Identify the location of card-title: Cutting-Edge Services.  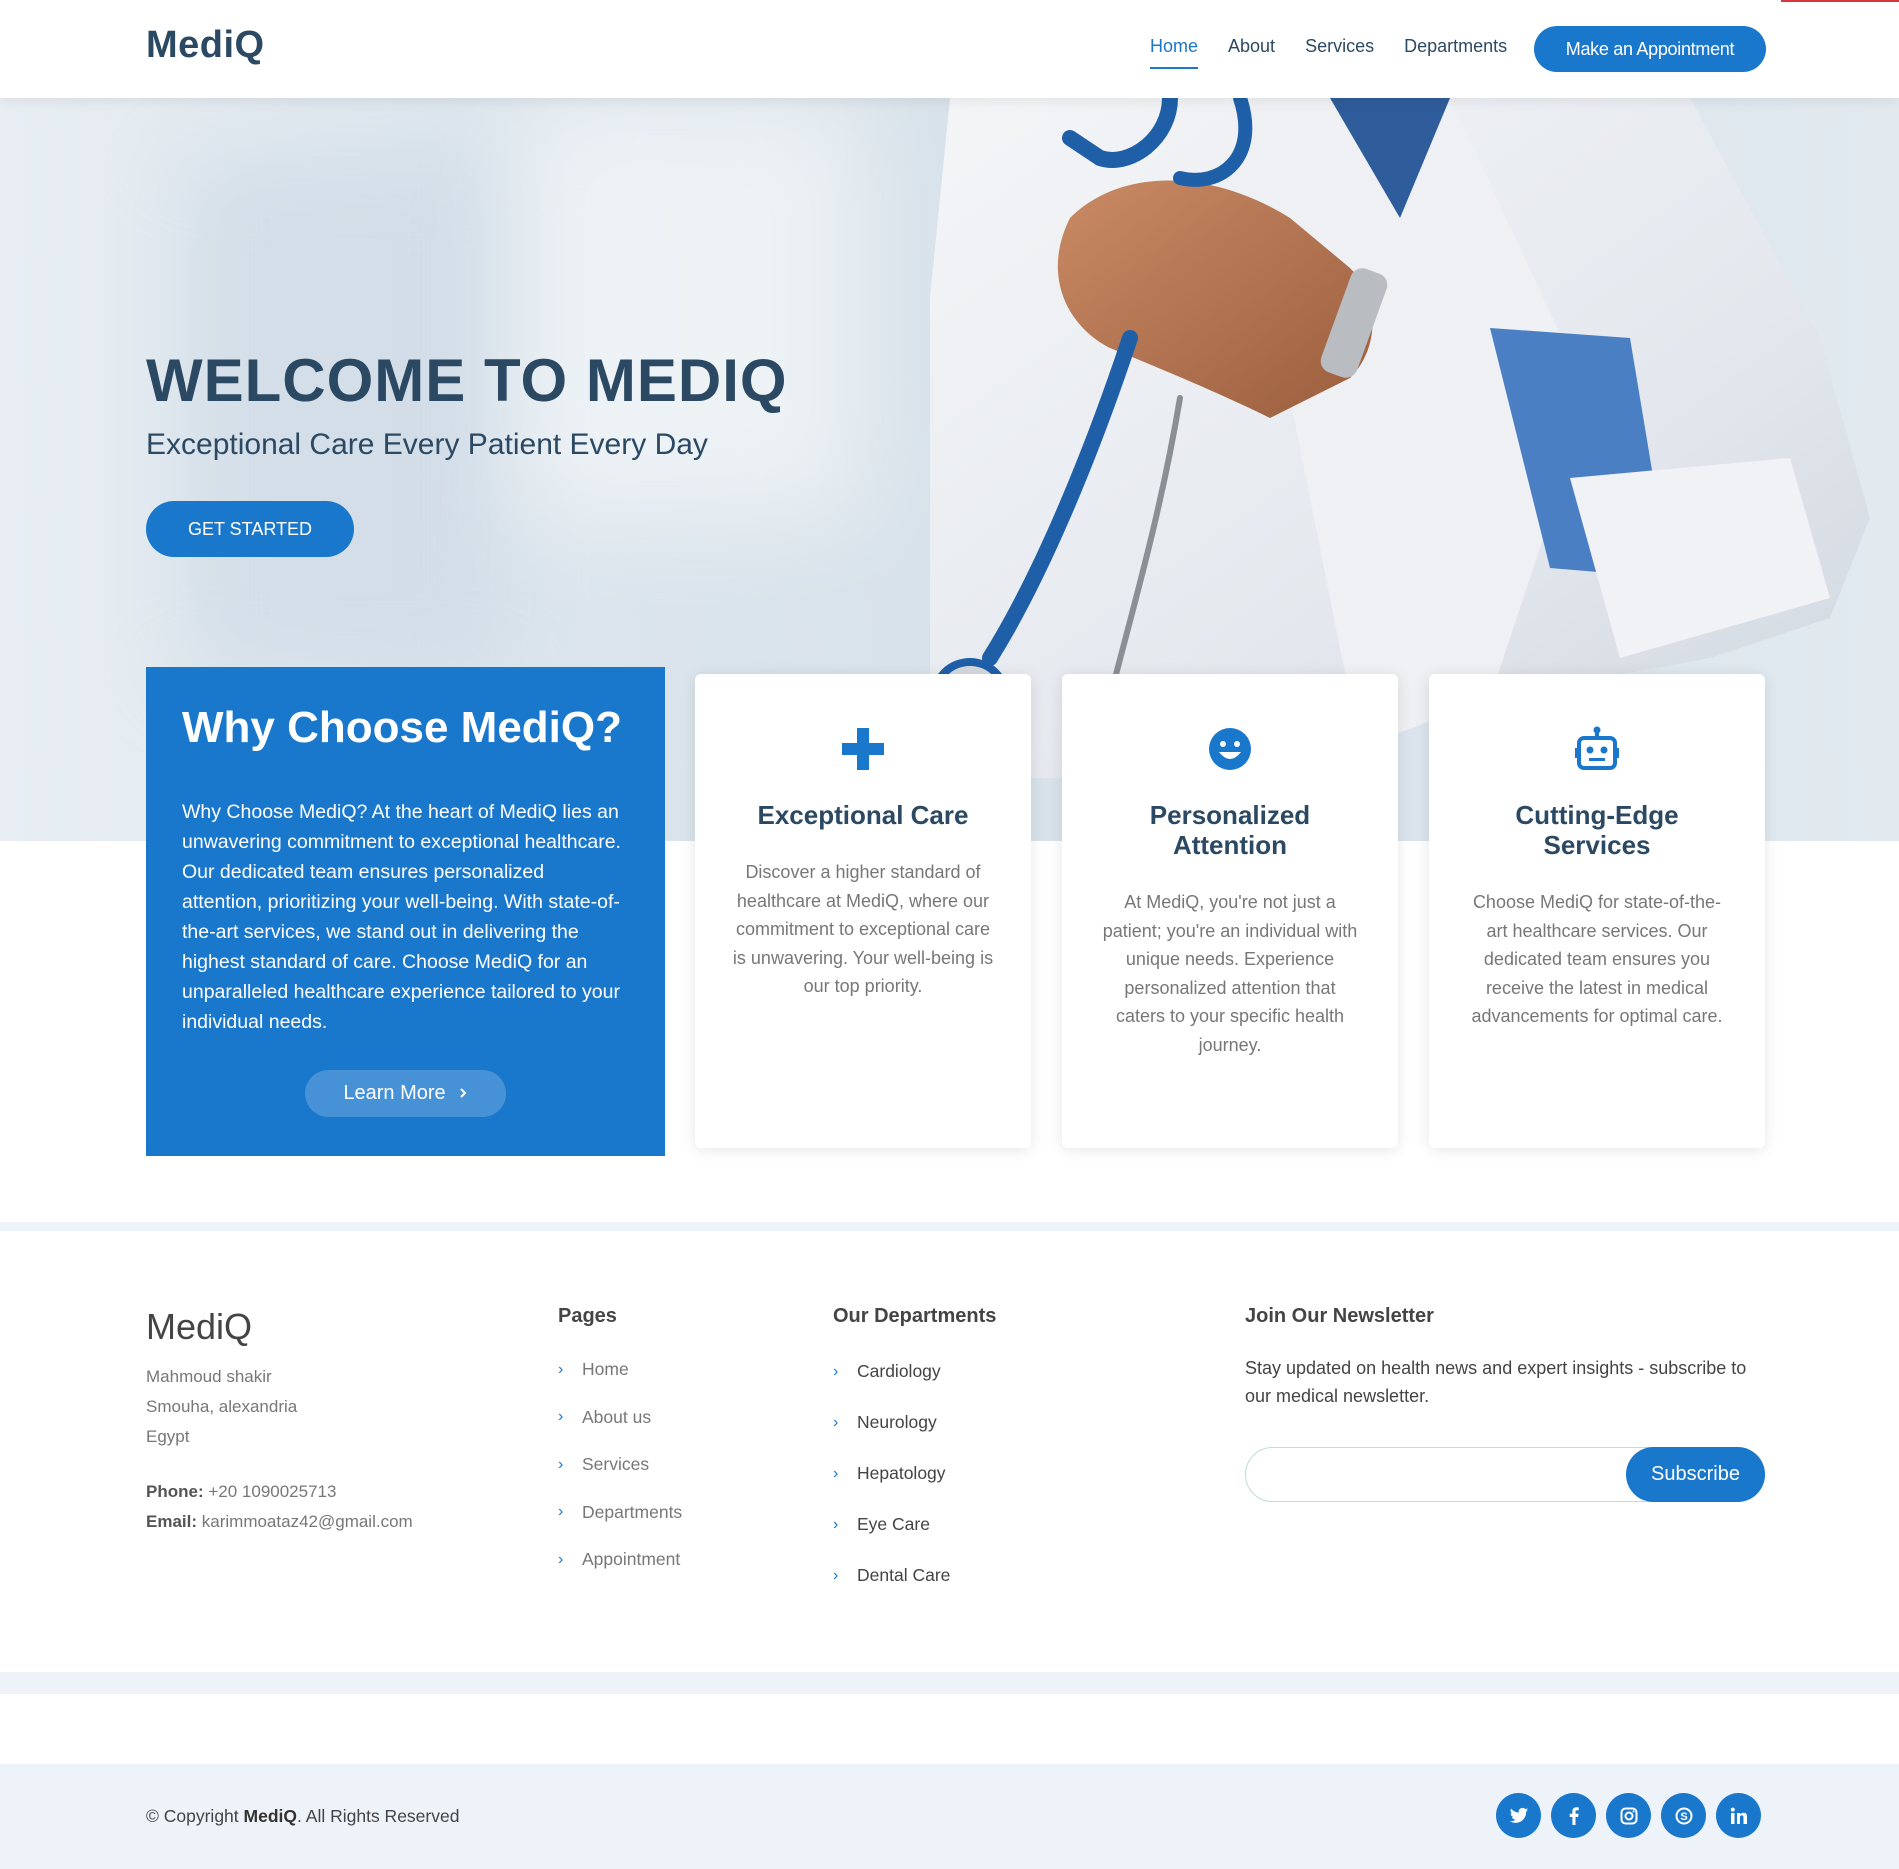
(1597, 830).